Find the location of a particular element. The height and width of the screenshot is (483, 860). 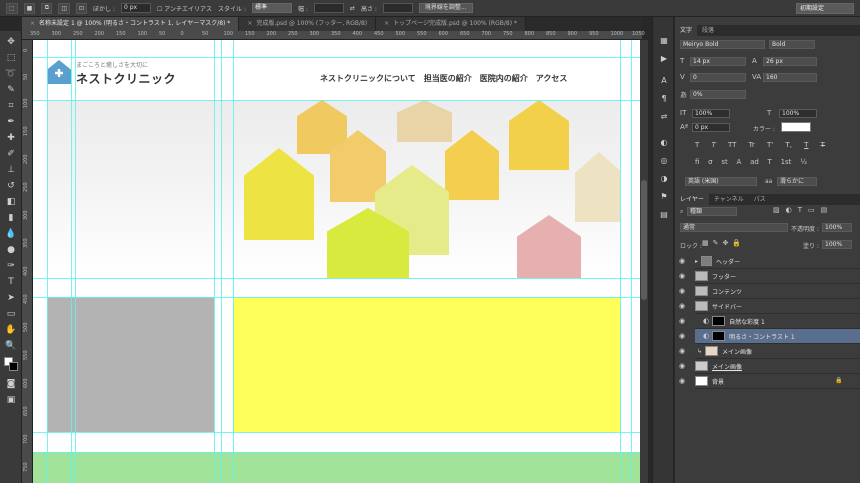

tracking-input: 160 is located at coordinates (790, 77).